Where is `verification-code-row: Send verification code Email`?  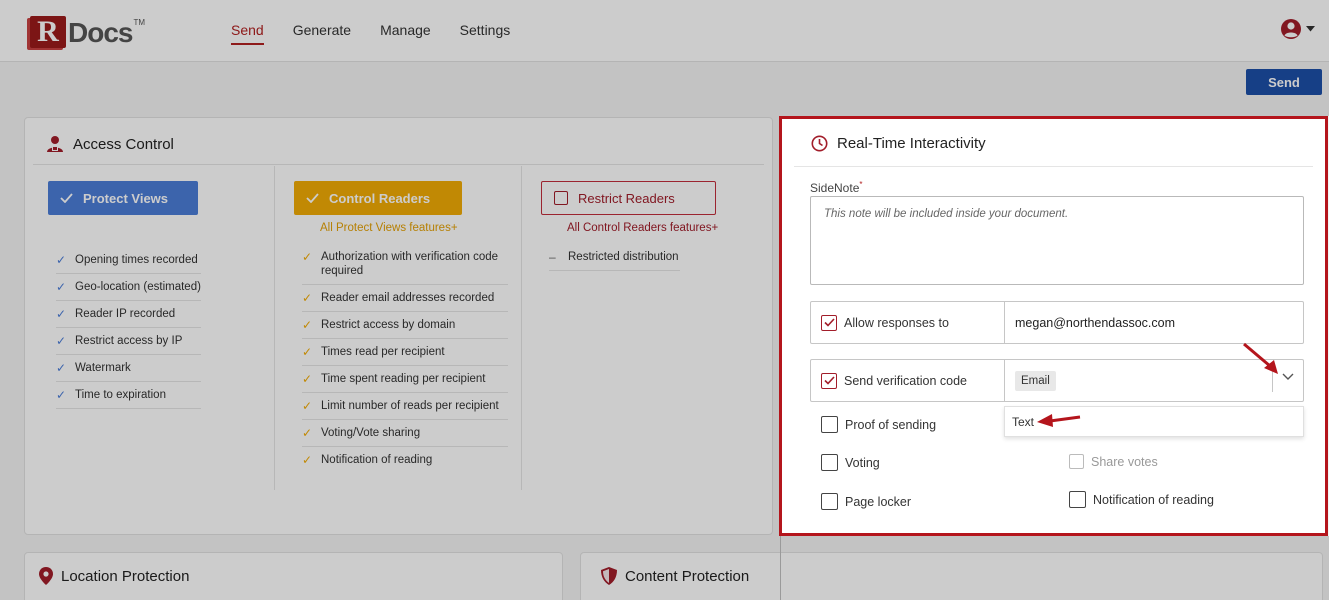
verification-code-row: Send verification code Email is located at coordinates (1057, 380).